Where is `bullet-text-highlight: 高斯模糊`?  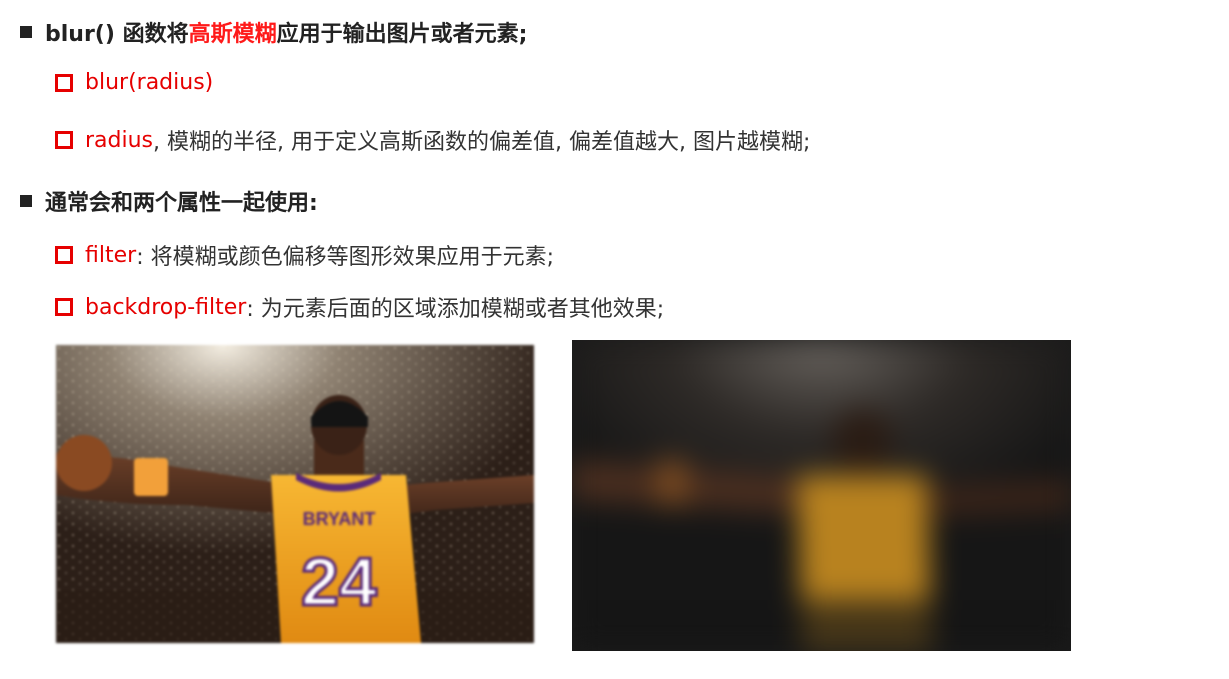 bullet-text-highlight: 高斯模糊 is located at coordinates (232, 34).